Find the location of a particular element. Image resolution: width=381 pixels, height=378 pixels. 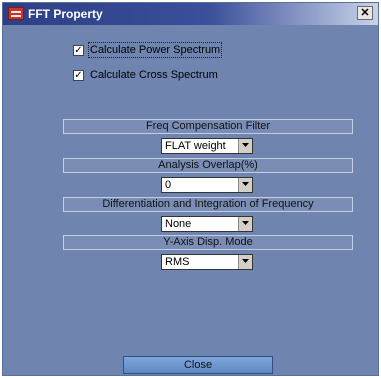

y-axis-disp-mode-select: RMS is located at coordinates (207, 262).